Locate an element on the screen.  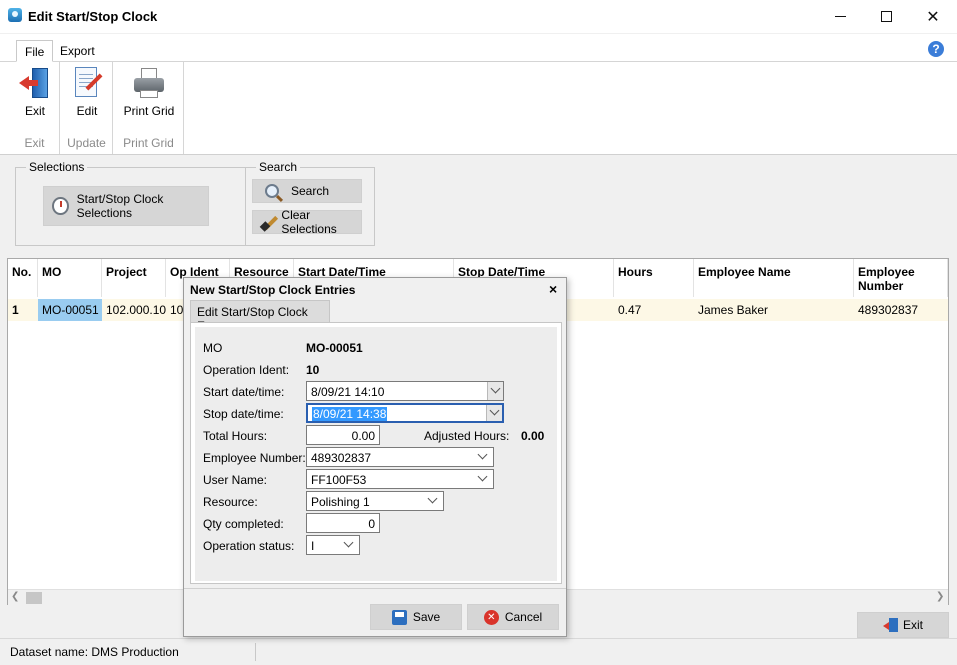
resource-label: Resource: is located at coordinates (230, 502).